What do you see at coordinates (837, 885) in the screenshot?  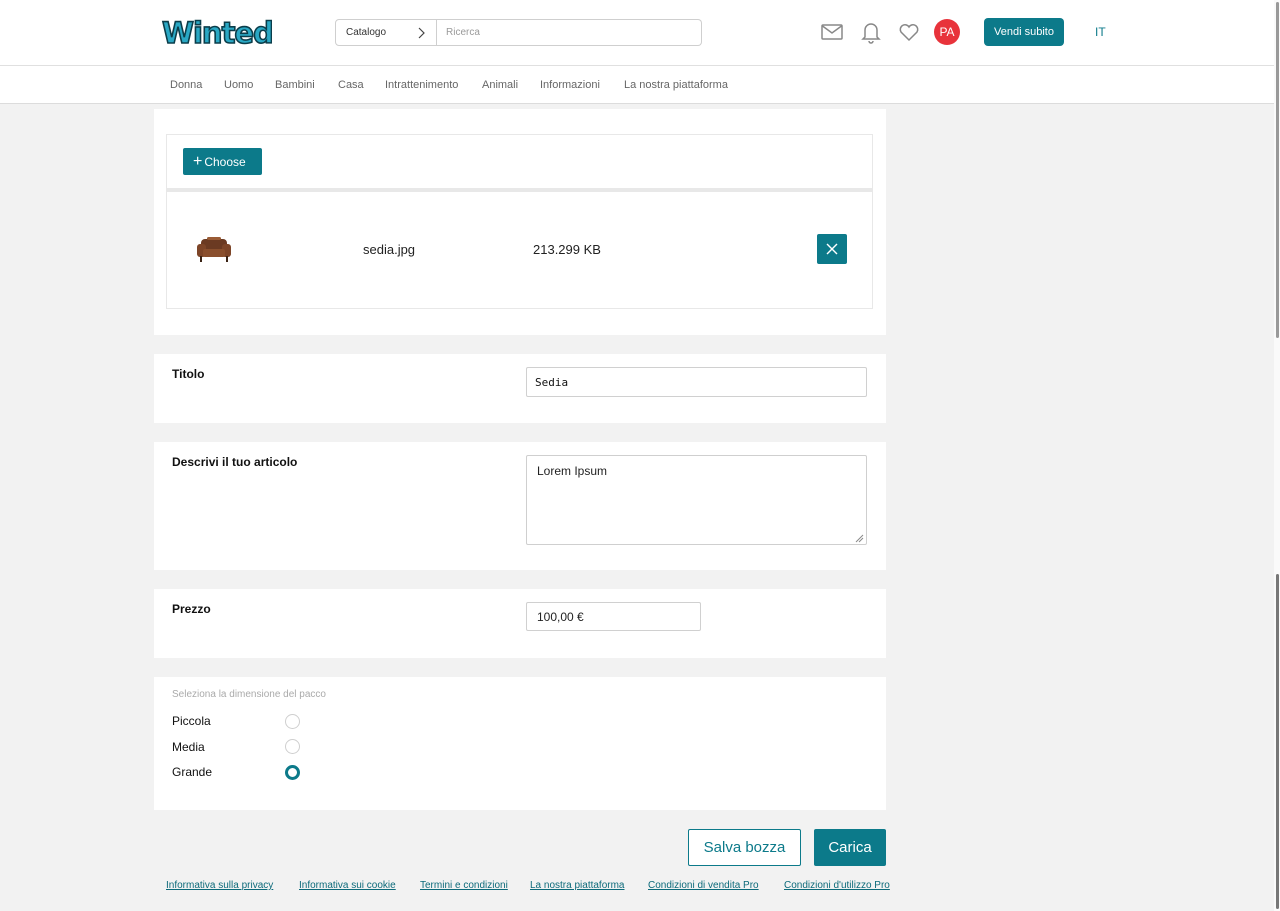 I see `footer-link-pro-use: Condizioni d'utilizzo Pro` at bounding box center [837, 885].